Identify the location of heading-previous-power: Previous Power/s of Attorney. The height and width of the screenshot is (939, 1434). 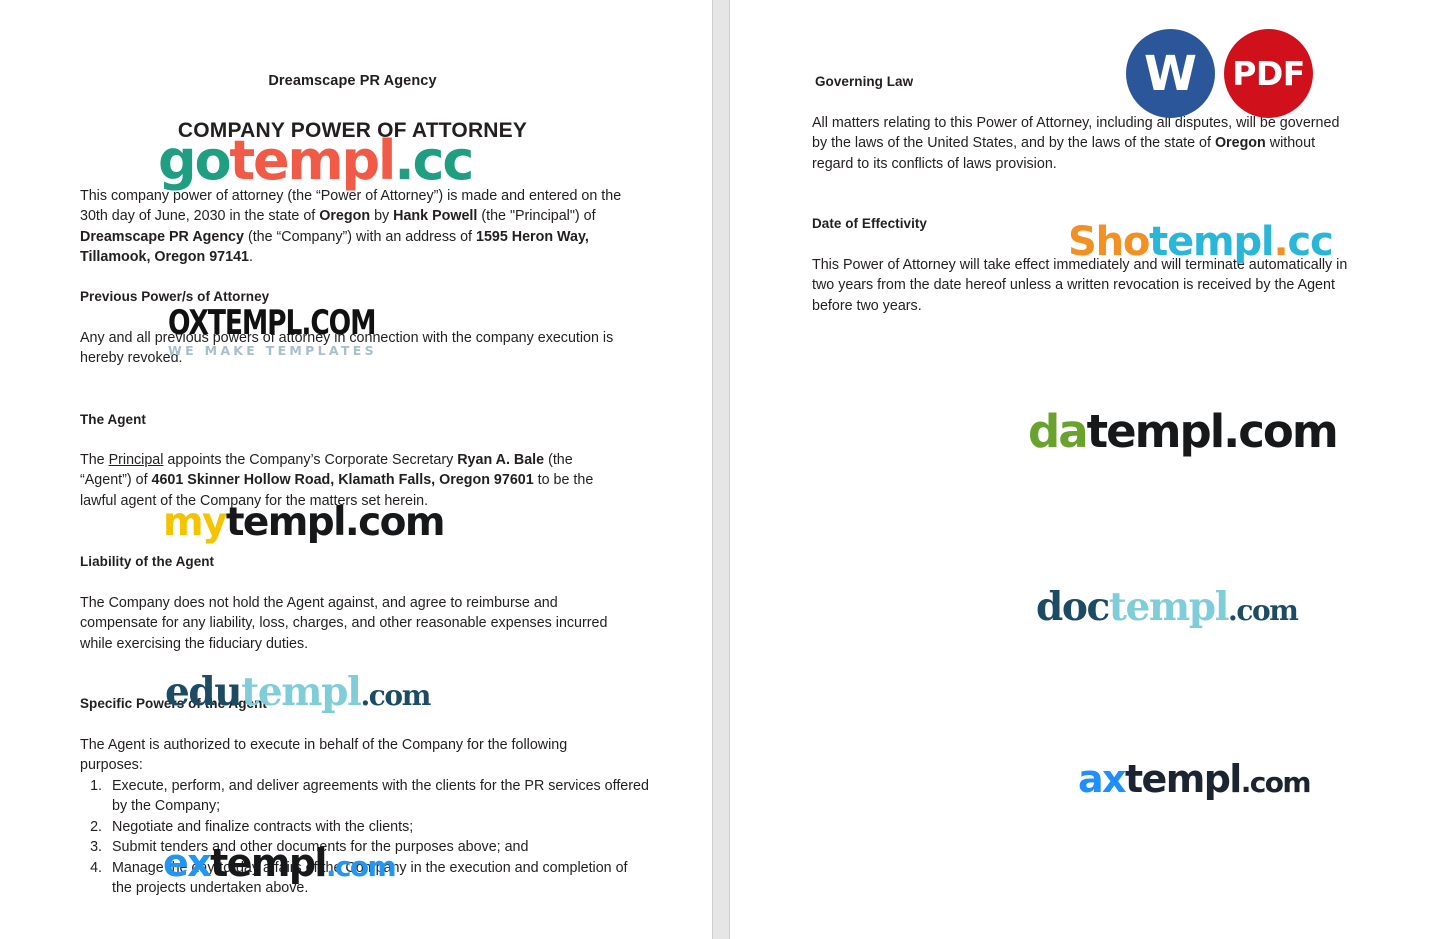
(175, 296).